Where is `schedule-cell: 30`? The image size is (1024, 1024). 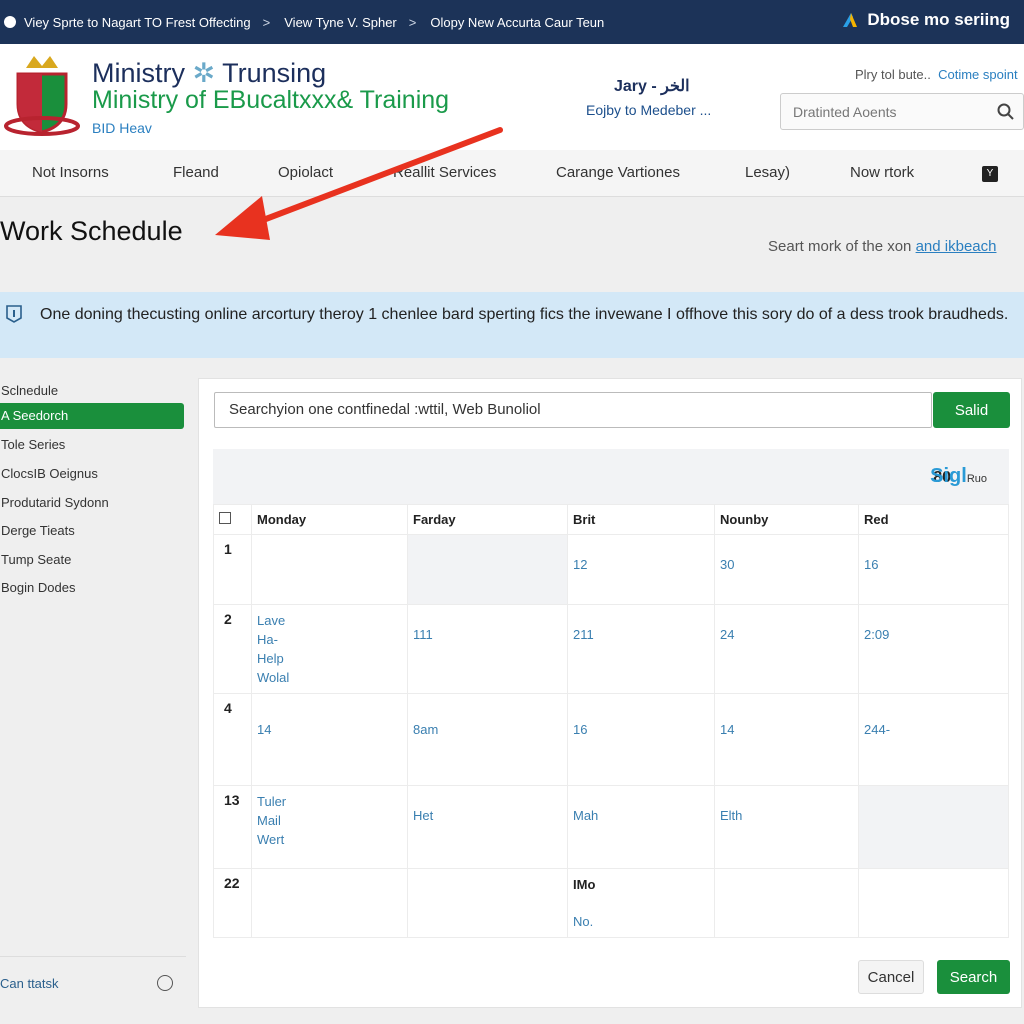 schedule-cell: 30 is located at coordinates (786, 569).